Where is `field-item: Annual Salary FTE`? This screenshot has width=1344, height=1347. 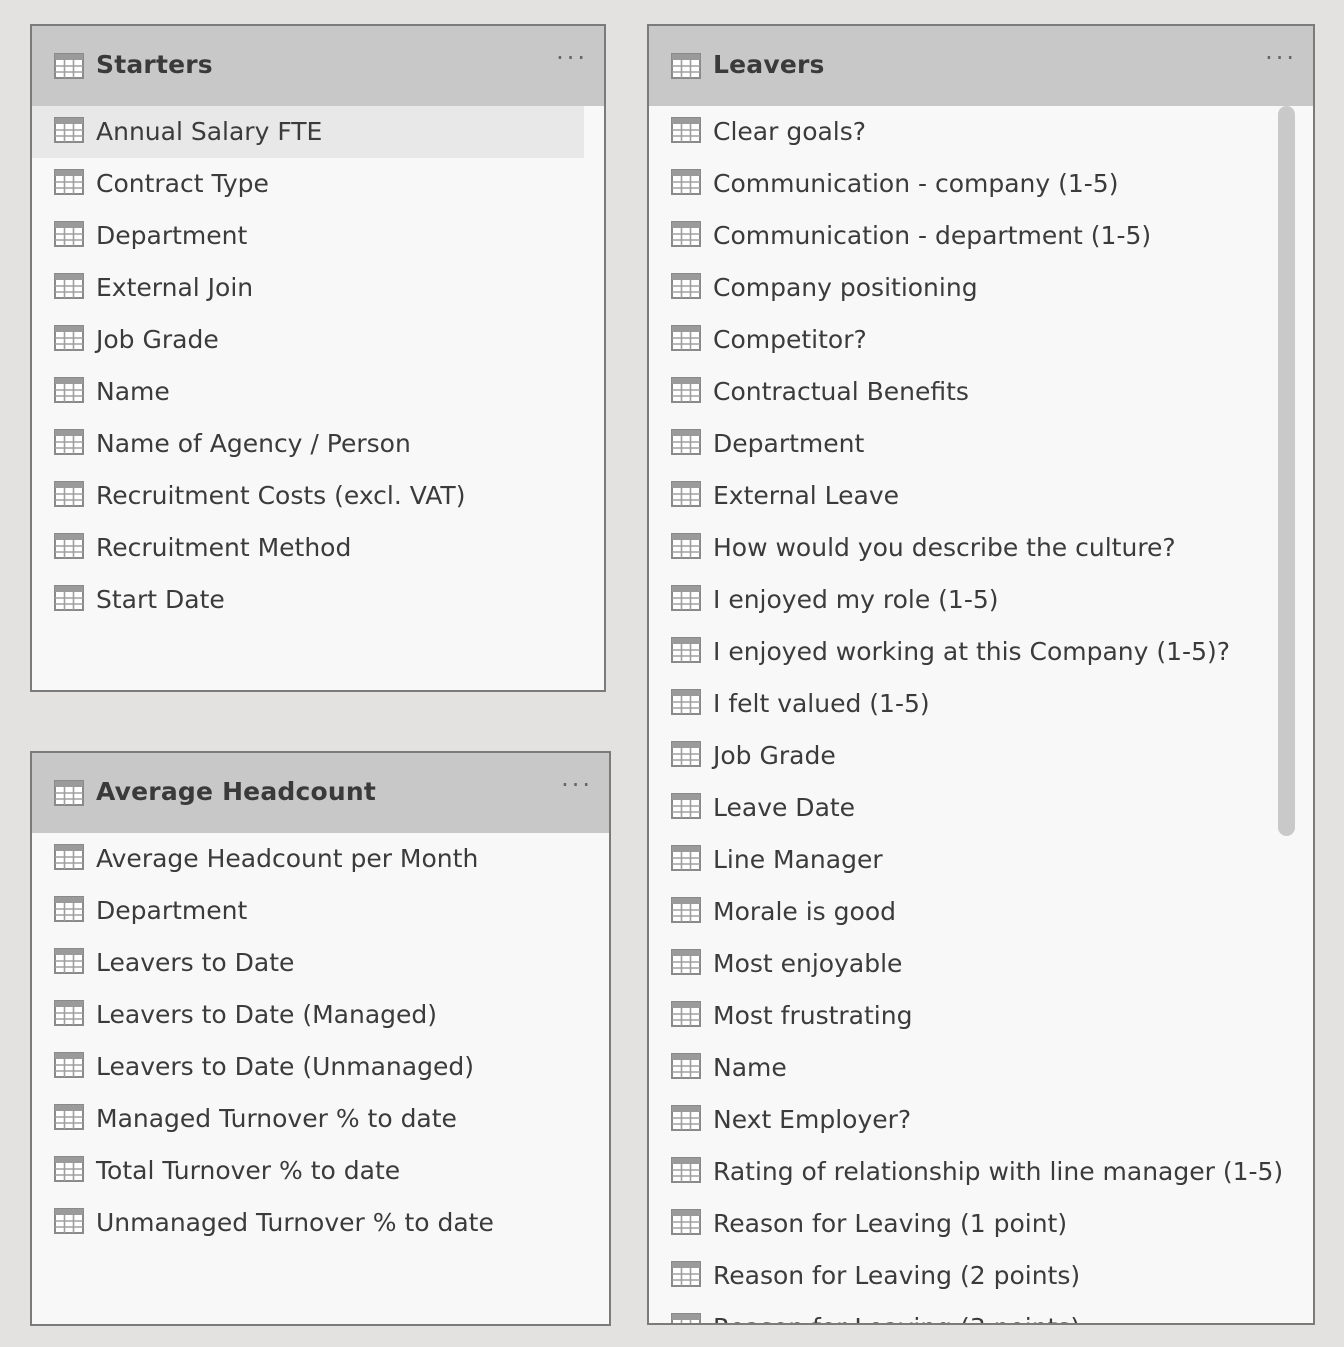 field-item: Annual Salary FTE is located at coordinates (308, 132).